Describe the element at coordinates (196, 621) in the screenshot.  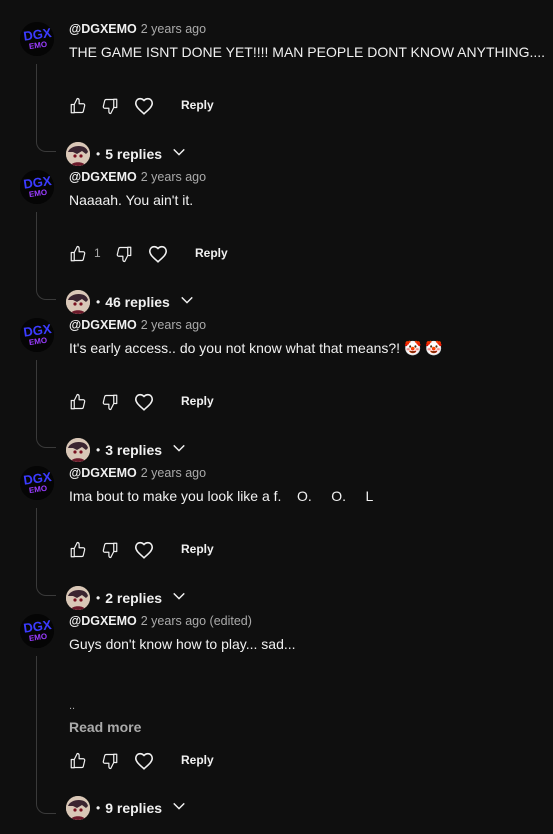
I see `comment-timestamp: 2 years ago (edited)` at that location.